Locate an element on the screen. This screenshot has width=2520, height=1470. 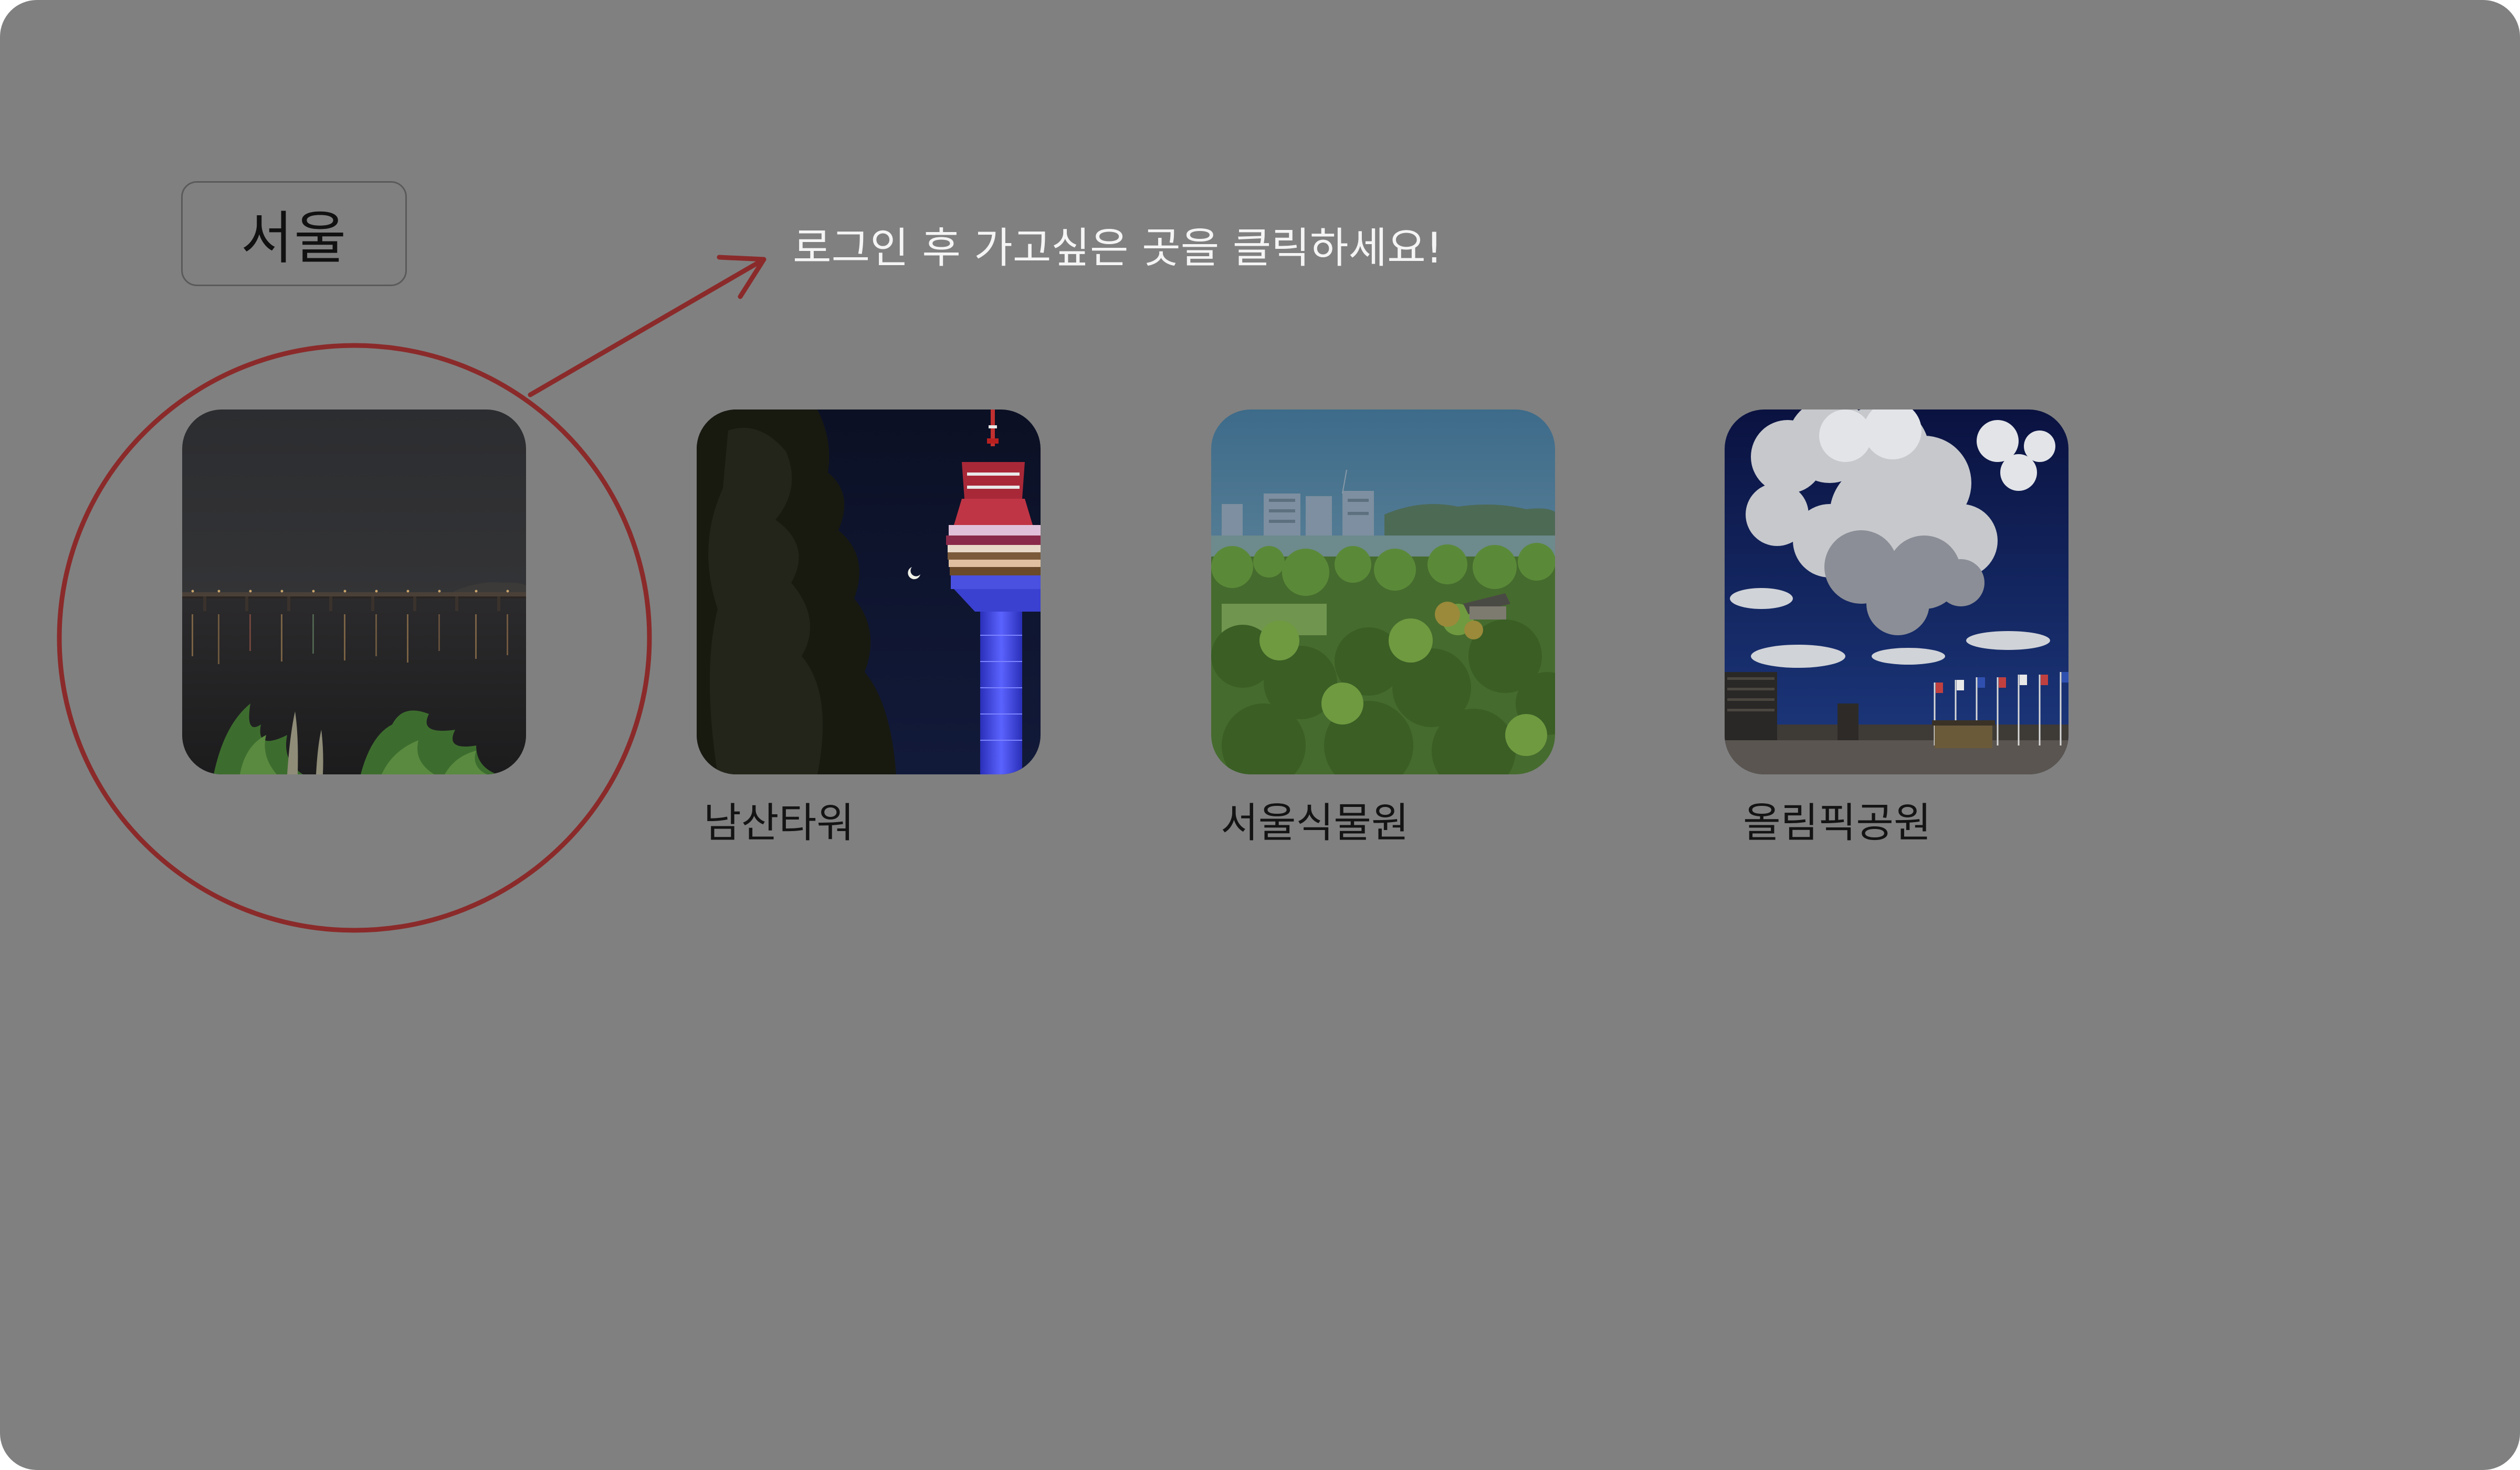
place-card-han-river is located at coordinates (354, 592).